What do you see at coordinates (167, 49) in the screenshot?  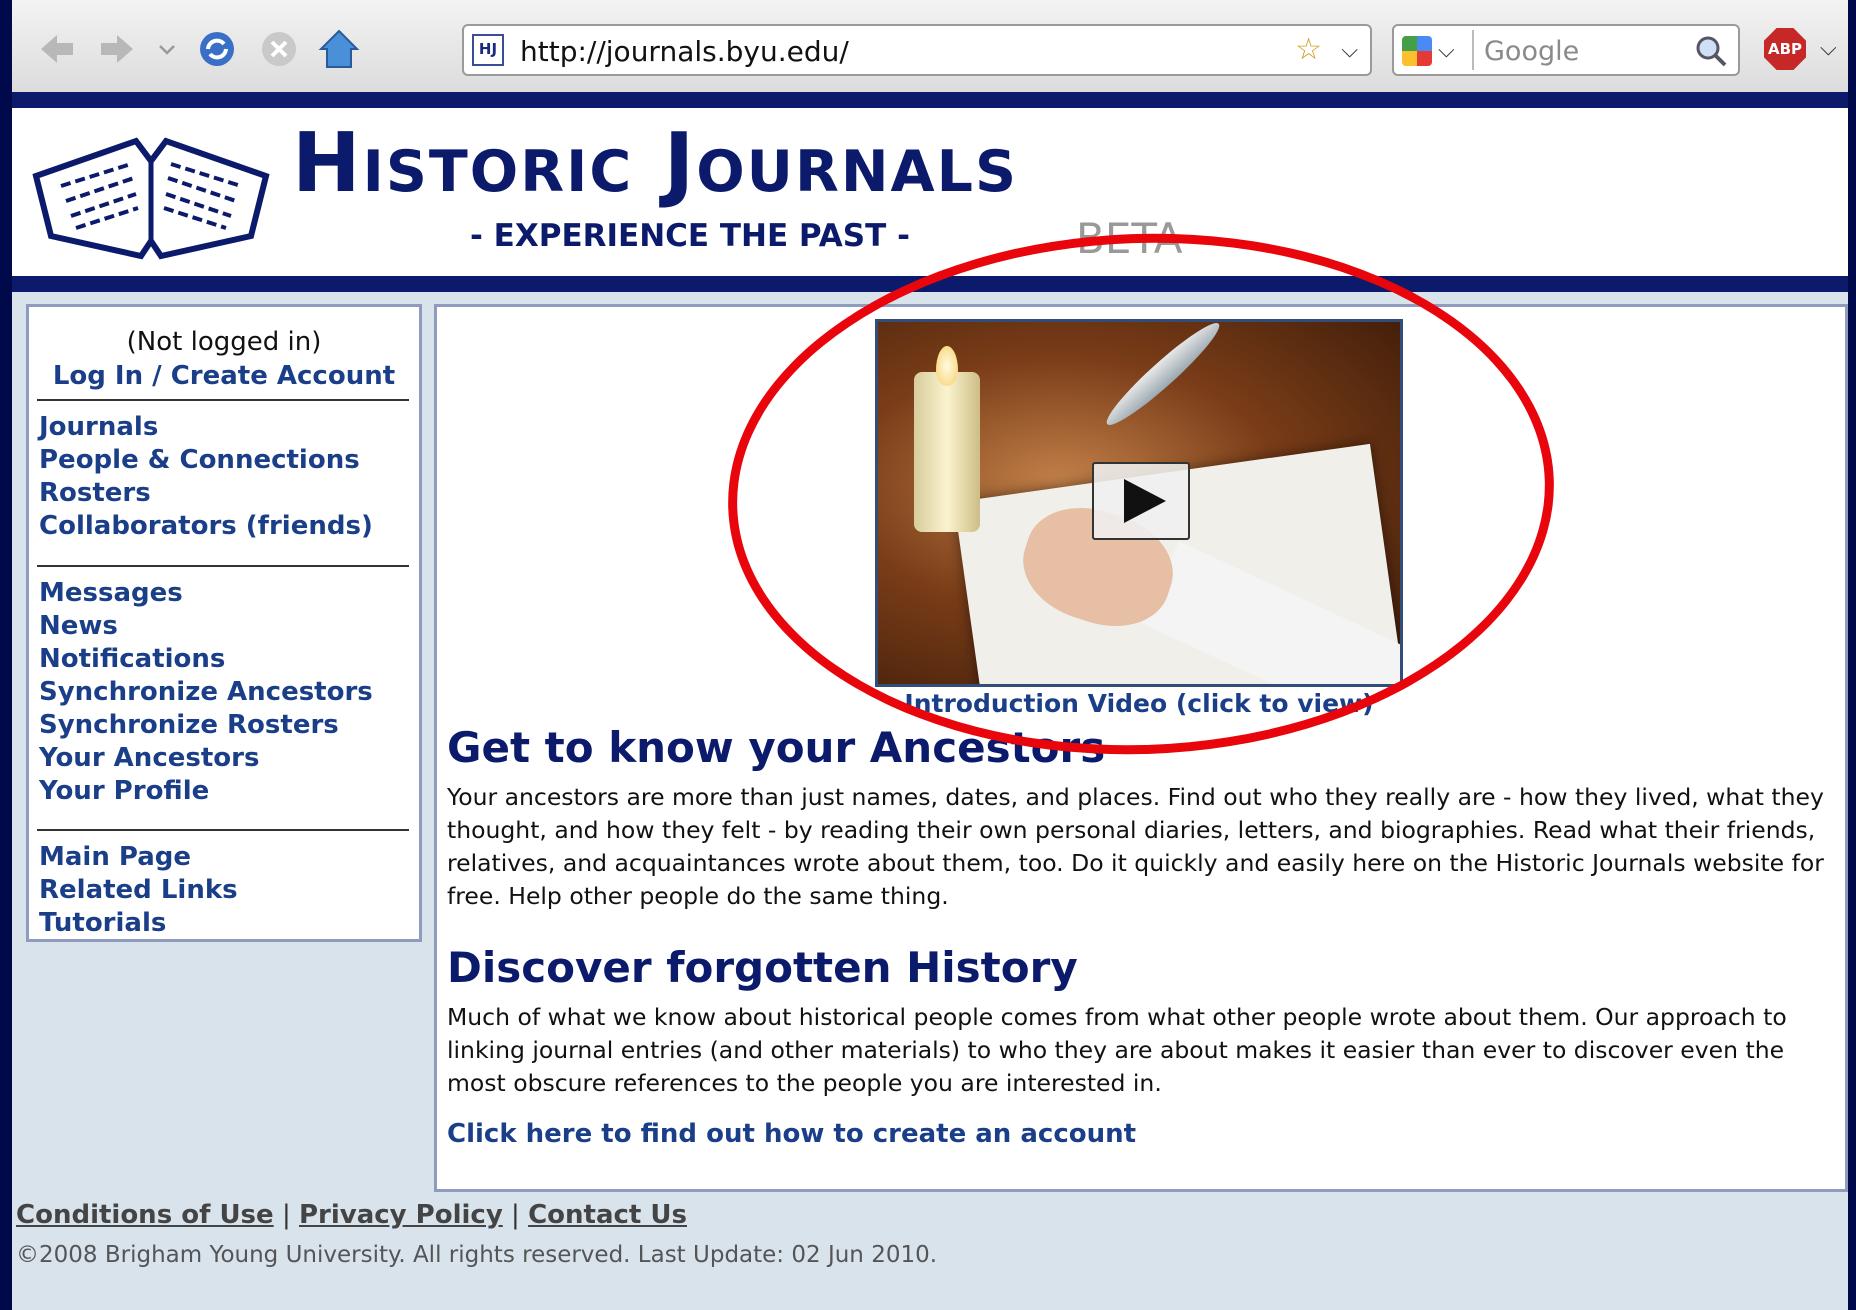 I see `history-dropdown-icon` at bounding box center [167, 49].